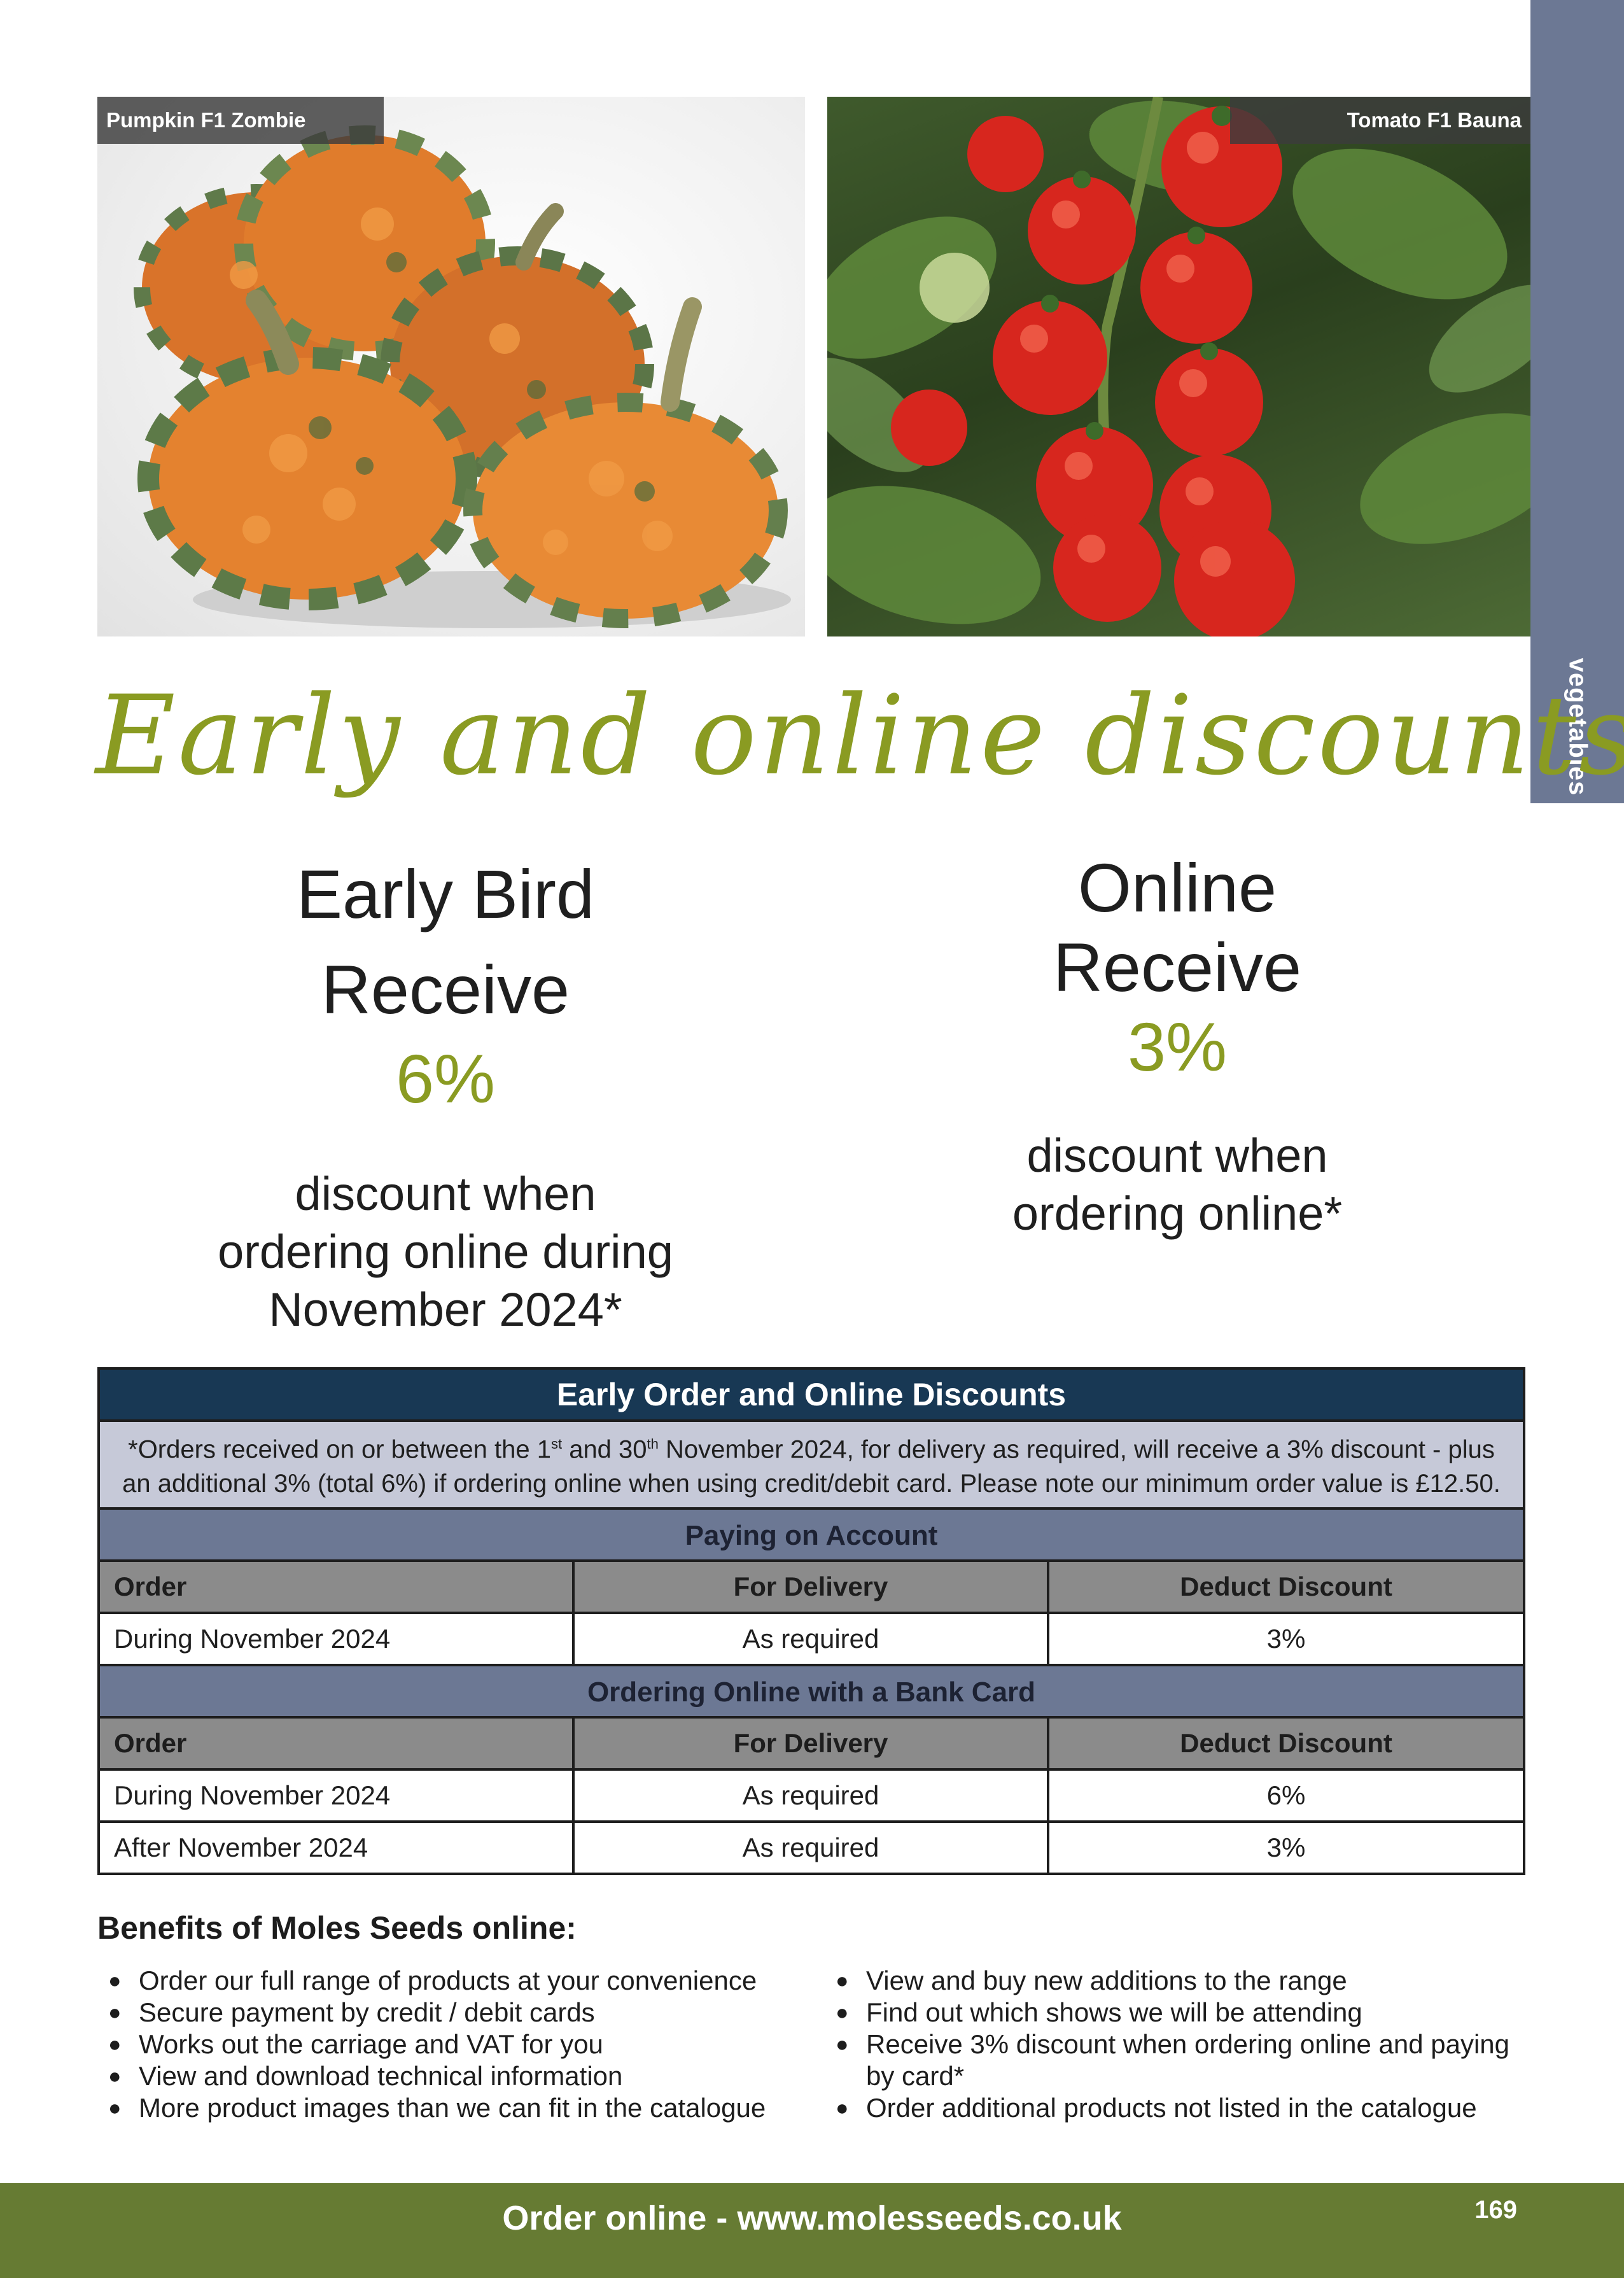 This screenshot has width=1624, height=2278. What do you see at coordinates (1286, 1796) in the screenshot?
I see `cell-discount: 6%` at bounding box center [1286, 1796].